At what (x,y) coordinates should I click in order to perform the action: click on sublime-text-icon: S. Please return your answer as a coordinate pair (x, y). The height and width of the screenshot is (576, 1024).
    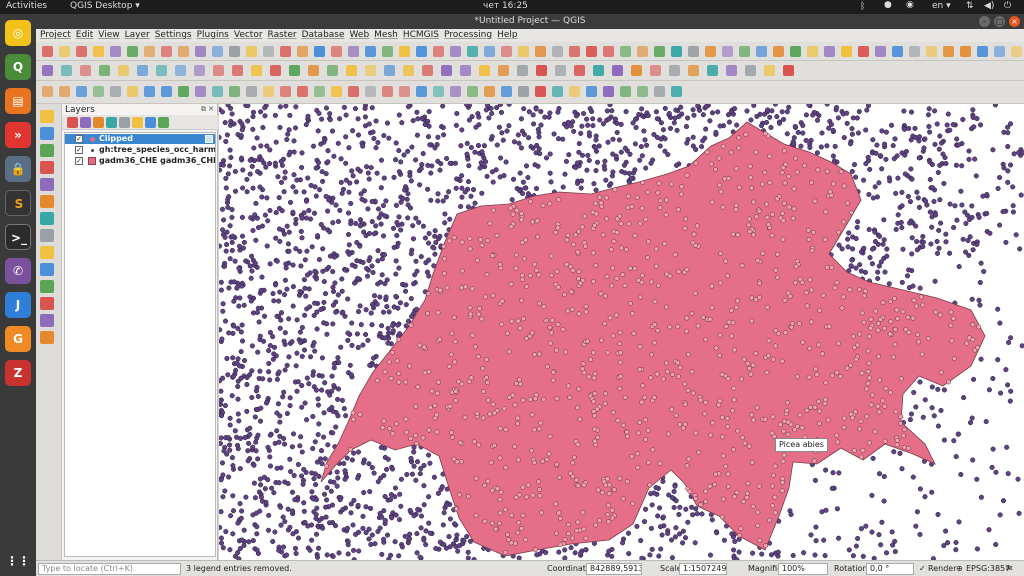
    Looking at the image, I should click on (18, 203).